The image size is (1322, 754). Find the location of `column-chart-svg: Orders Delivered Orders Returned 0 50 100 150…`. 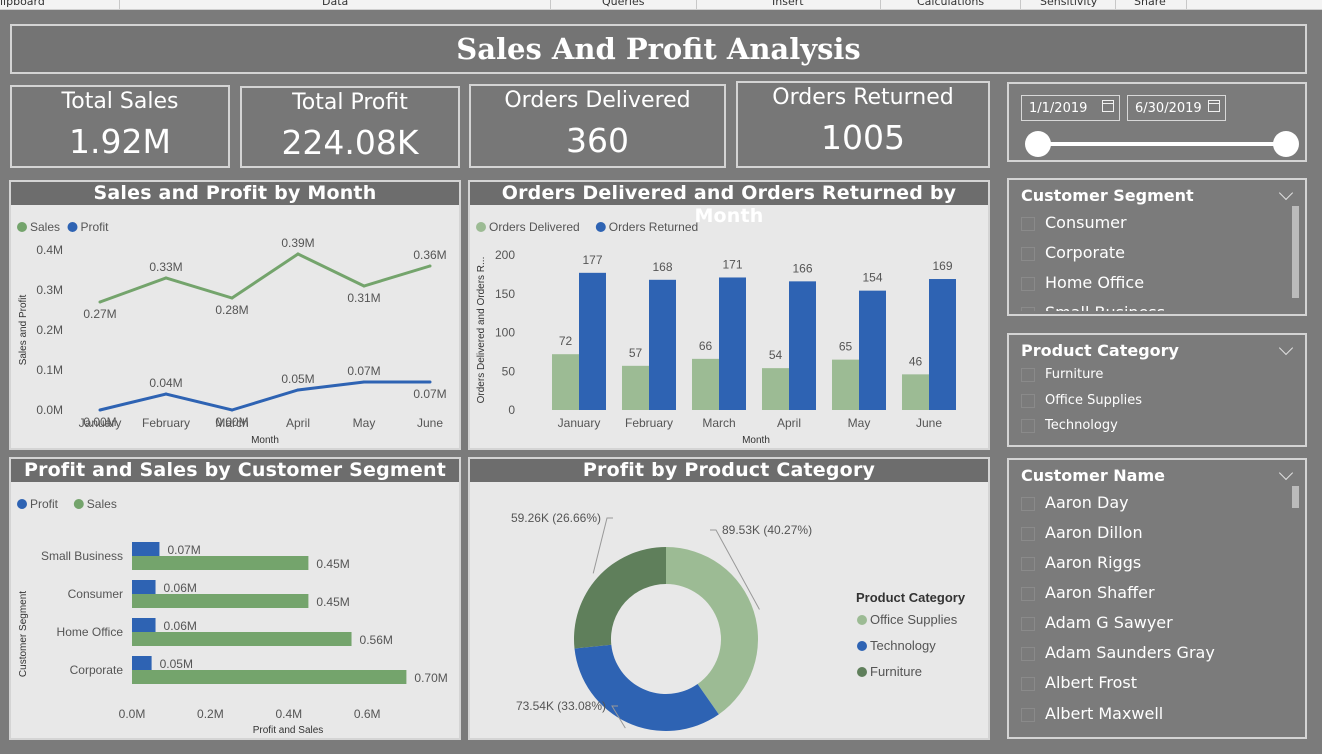

column-chart-svg: Orders Delivered Orders Returned 0 50 100 150… is located at coordinates (716, 333).